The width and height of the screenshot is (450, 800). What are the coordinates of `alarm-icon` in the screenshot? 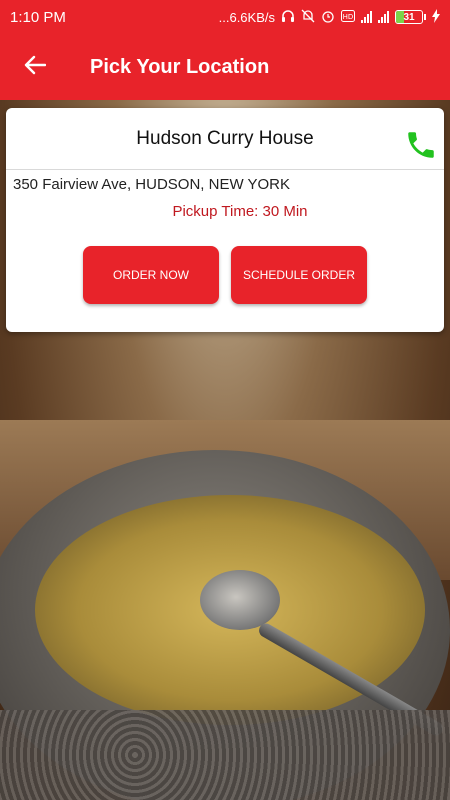 It's located at (328, 17).